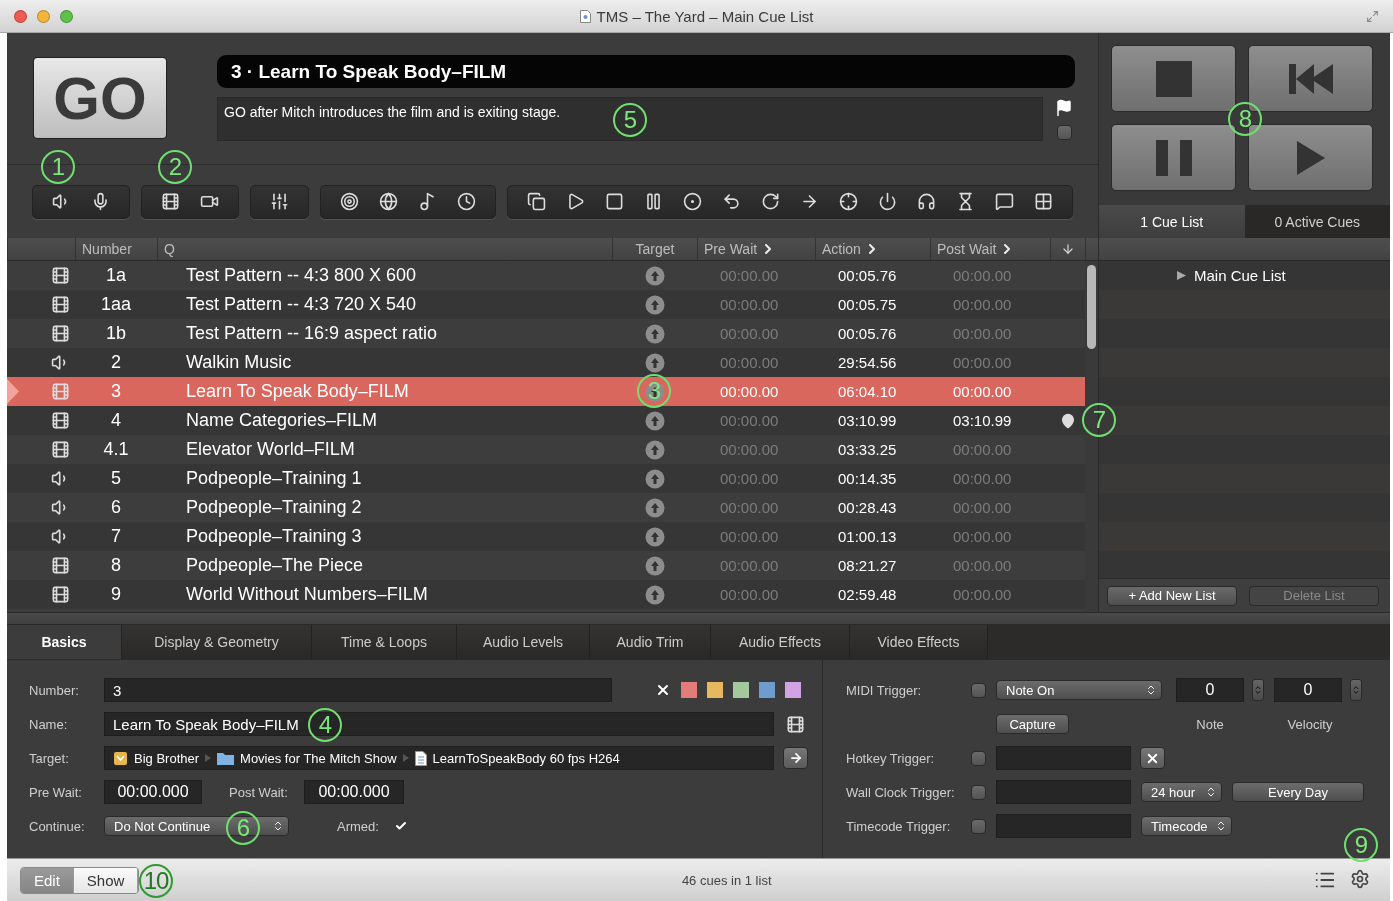 The image size is (1393, 901). What do you see at coordinates (990, 249) in the screenshot?
I see `column-header: Post Wait` at bounding box center [990, 249].